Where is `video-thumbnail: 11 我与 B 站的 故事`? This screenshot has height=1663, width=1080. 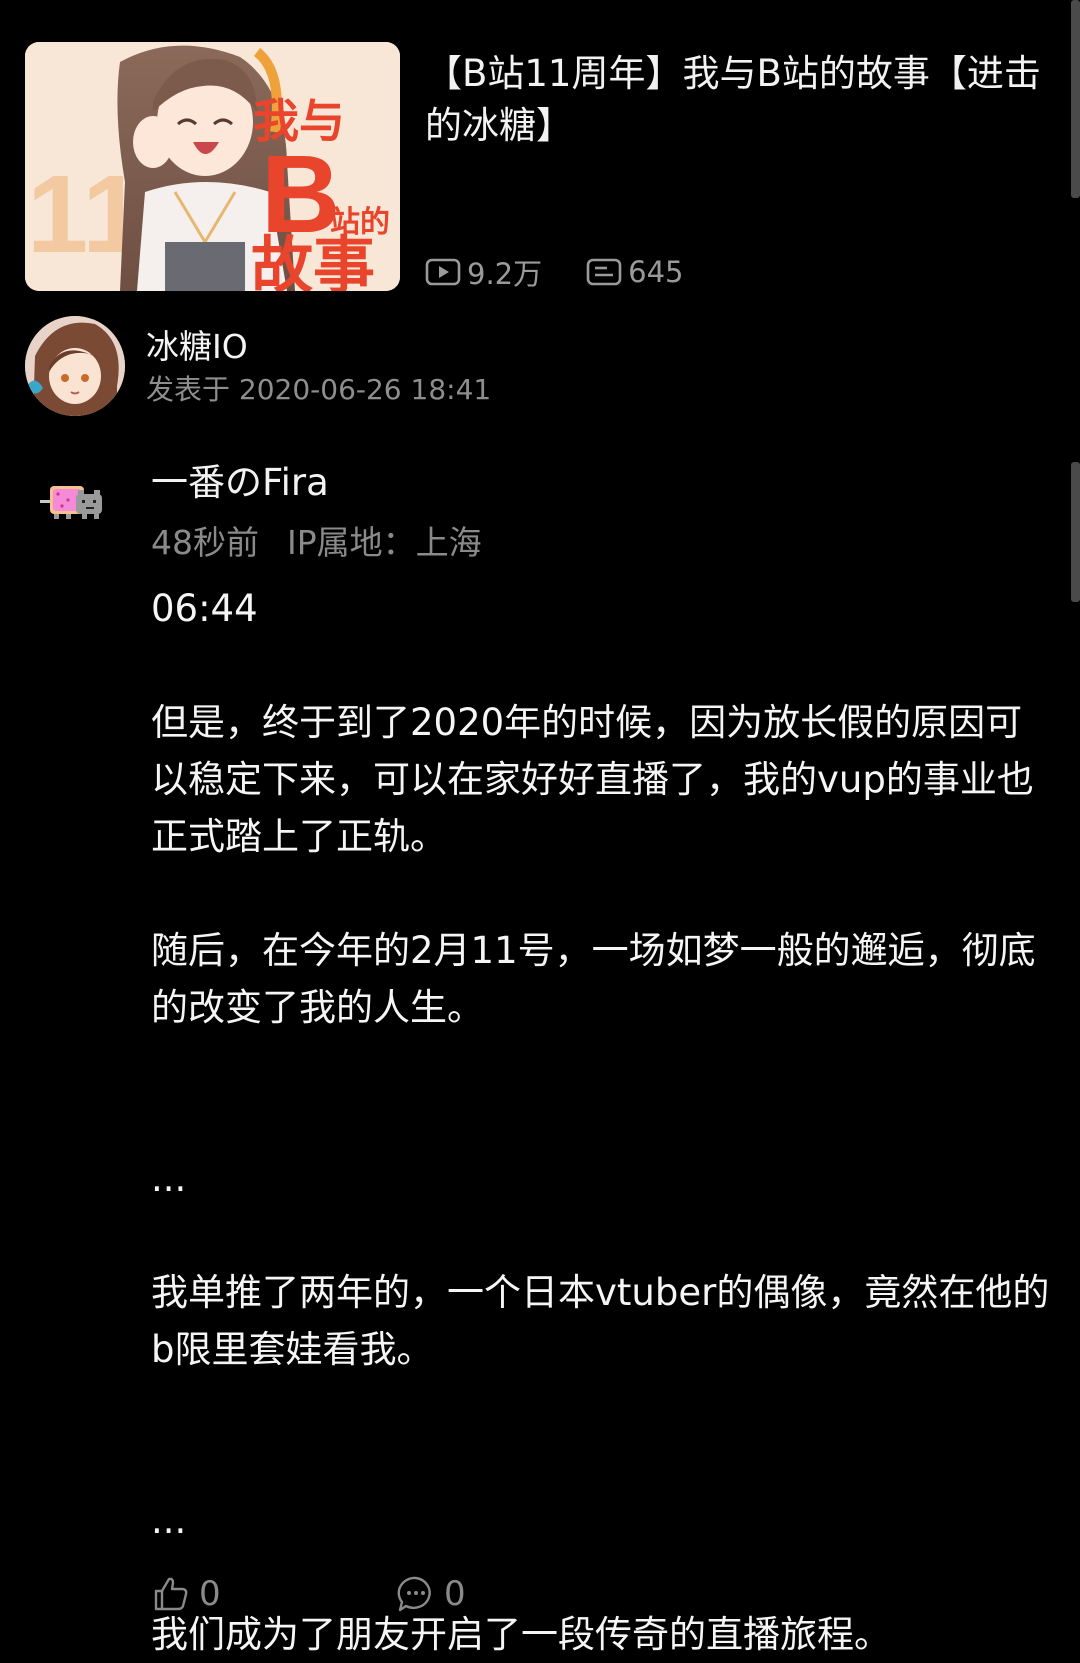 video-thumbnail: 11 我与 B 站的 故事 is located at coordinates (212, 166).